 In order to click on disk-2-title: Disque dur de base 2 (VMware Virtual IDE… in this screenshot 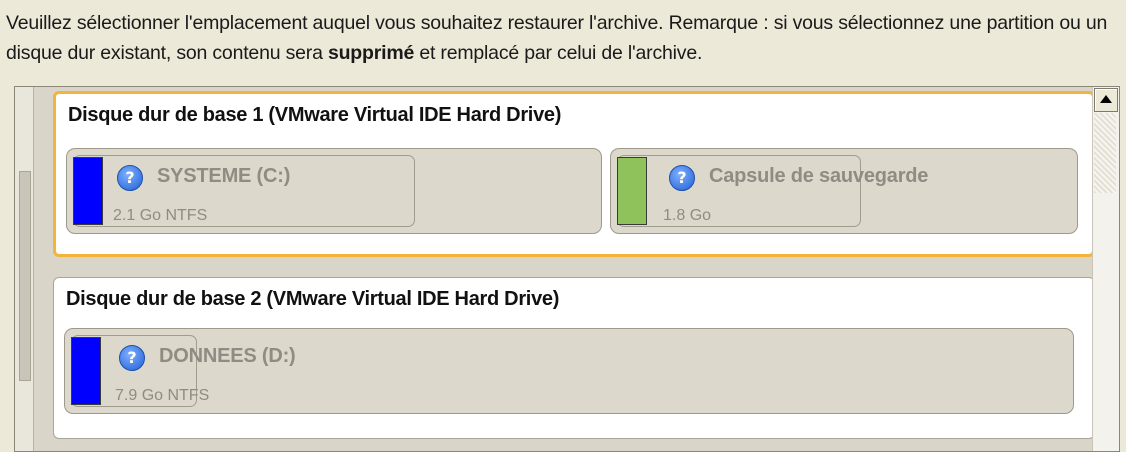, I will do `click(313, 299)`.